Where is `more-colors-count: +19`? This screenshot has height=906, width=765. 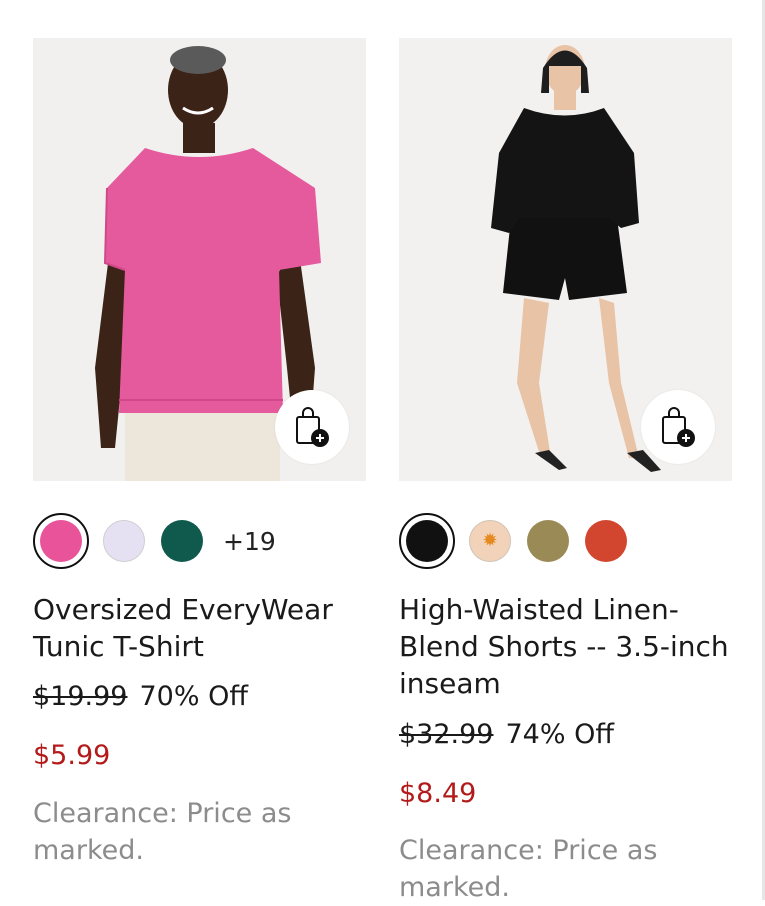 more-colors-count: +19 is located at coordinates (249, 541).